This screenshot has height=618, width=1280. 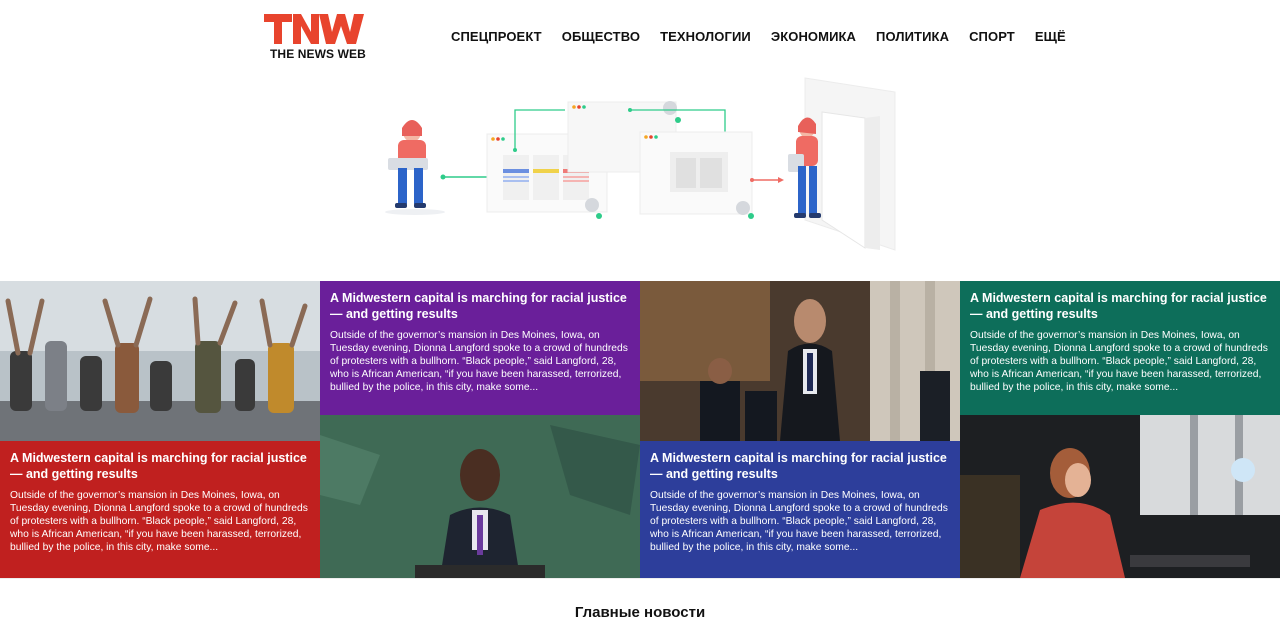 I want to click on main-news-heading: Главные новости, so click(x=640, y=611).